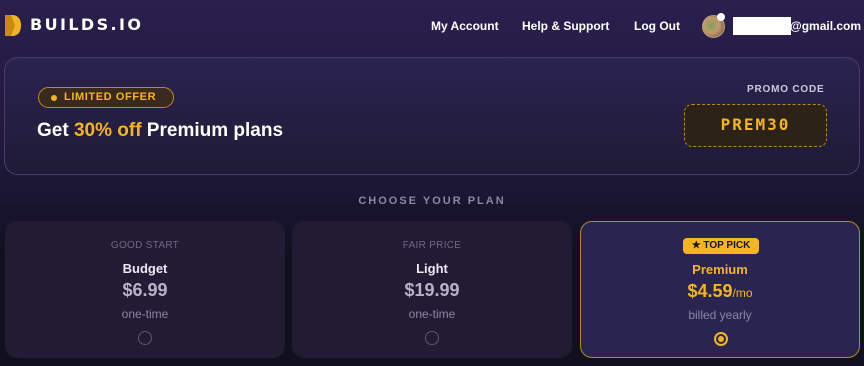 This screenshot has width=864, height=366. What do you see at coordinates (110, 97) in the screenshot?
I see `limited-offer-label: LIMITED OFFER` at bounding box center [110, 97].